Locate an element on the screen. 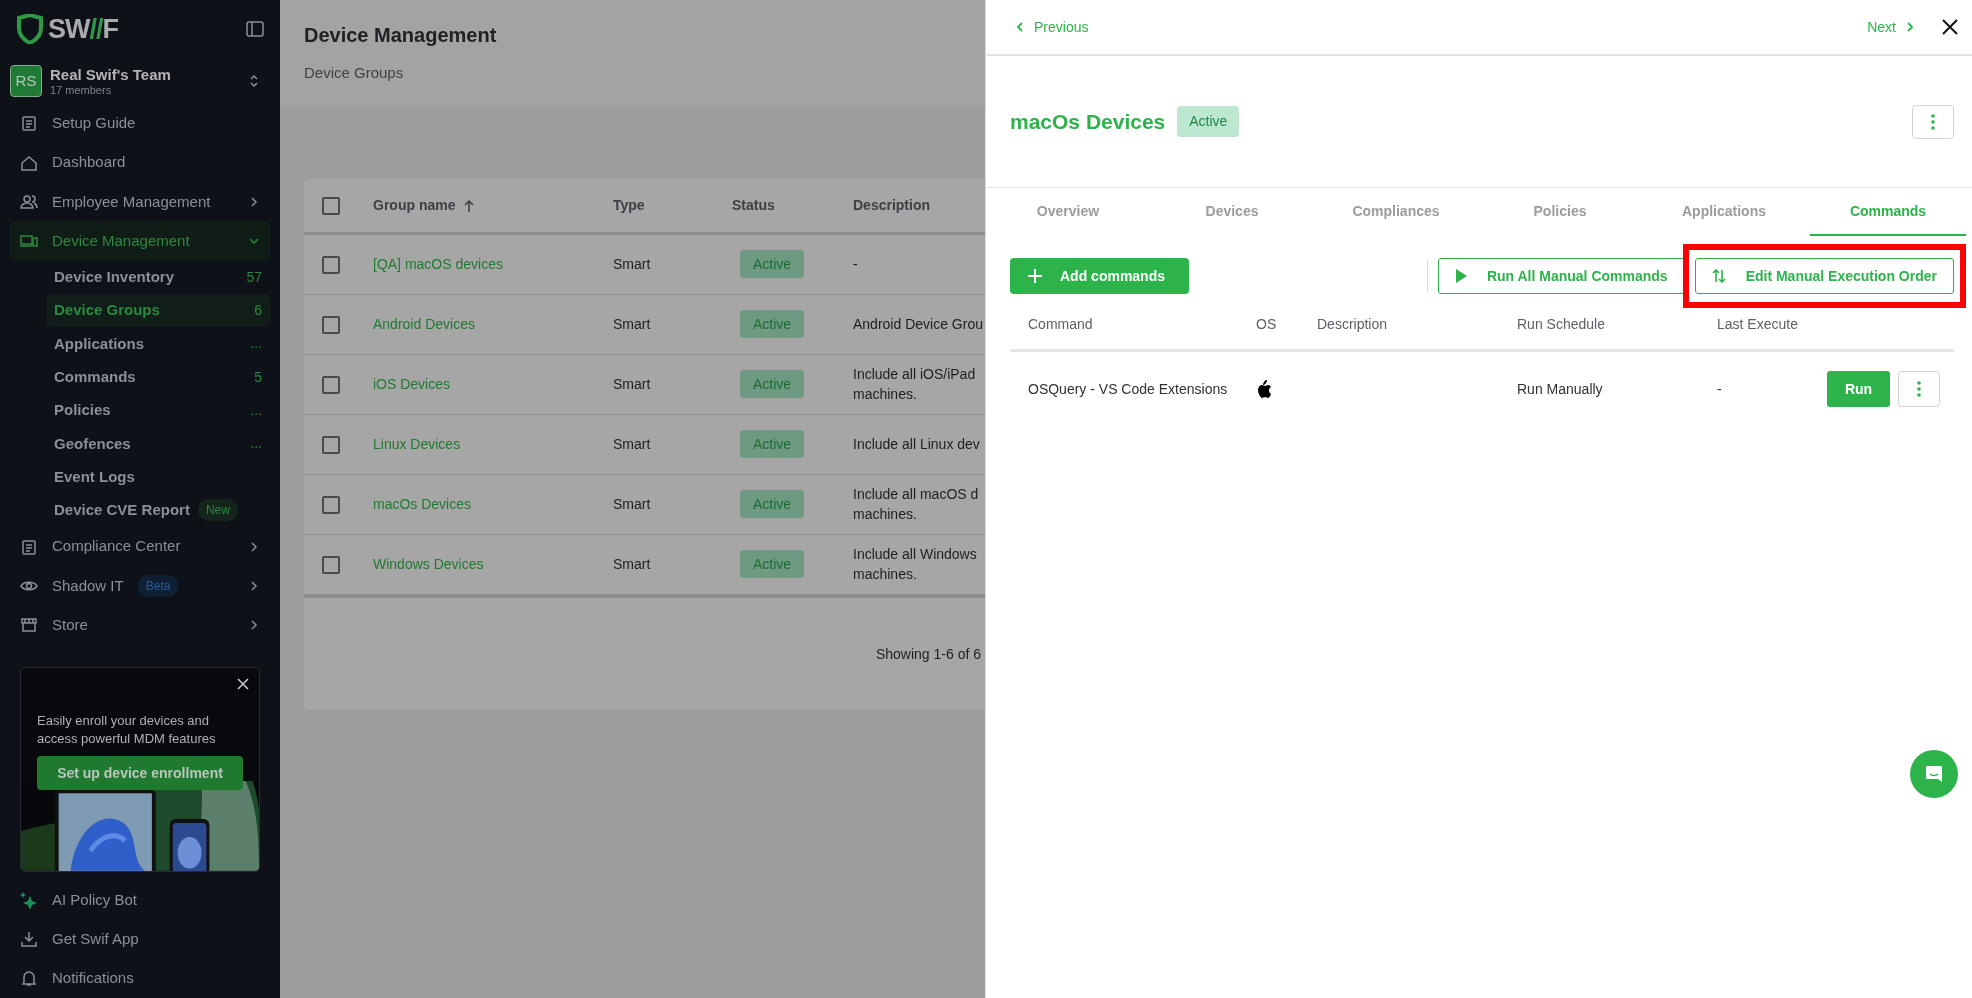  chevron-right-icon is located at coordinates (1910, 27).